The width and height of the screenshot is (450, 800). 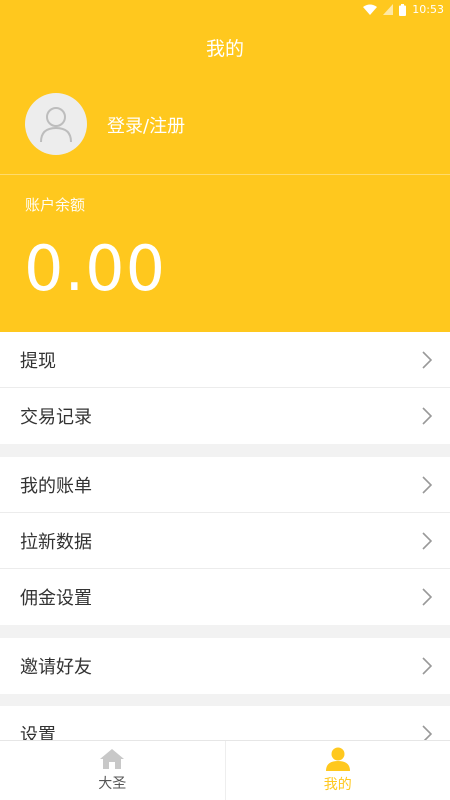 I want to click on menu-item-referral-data: 拉新数据, so click(x=225, y=541).